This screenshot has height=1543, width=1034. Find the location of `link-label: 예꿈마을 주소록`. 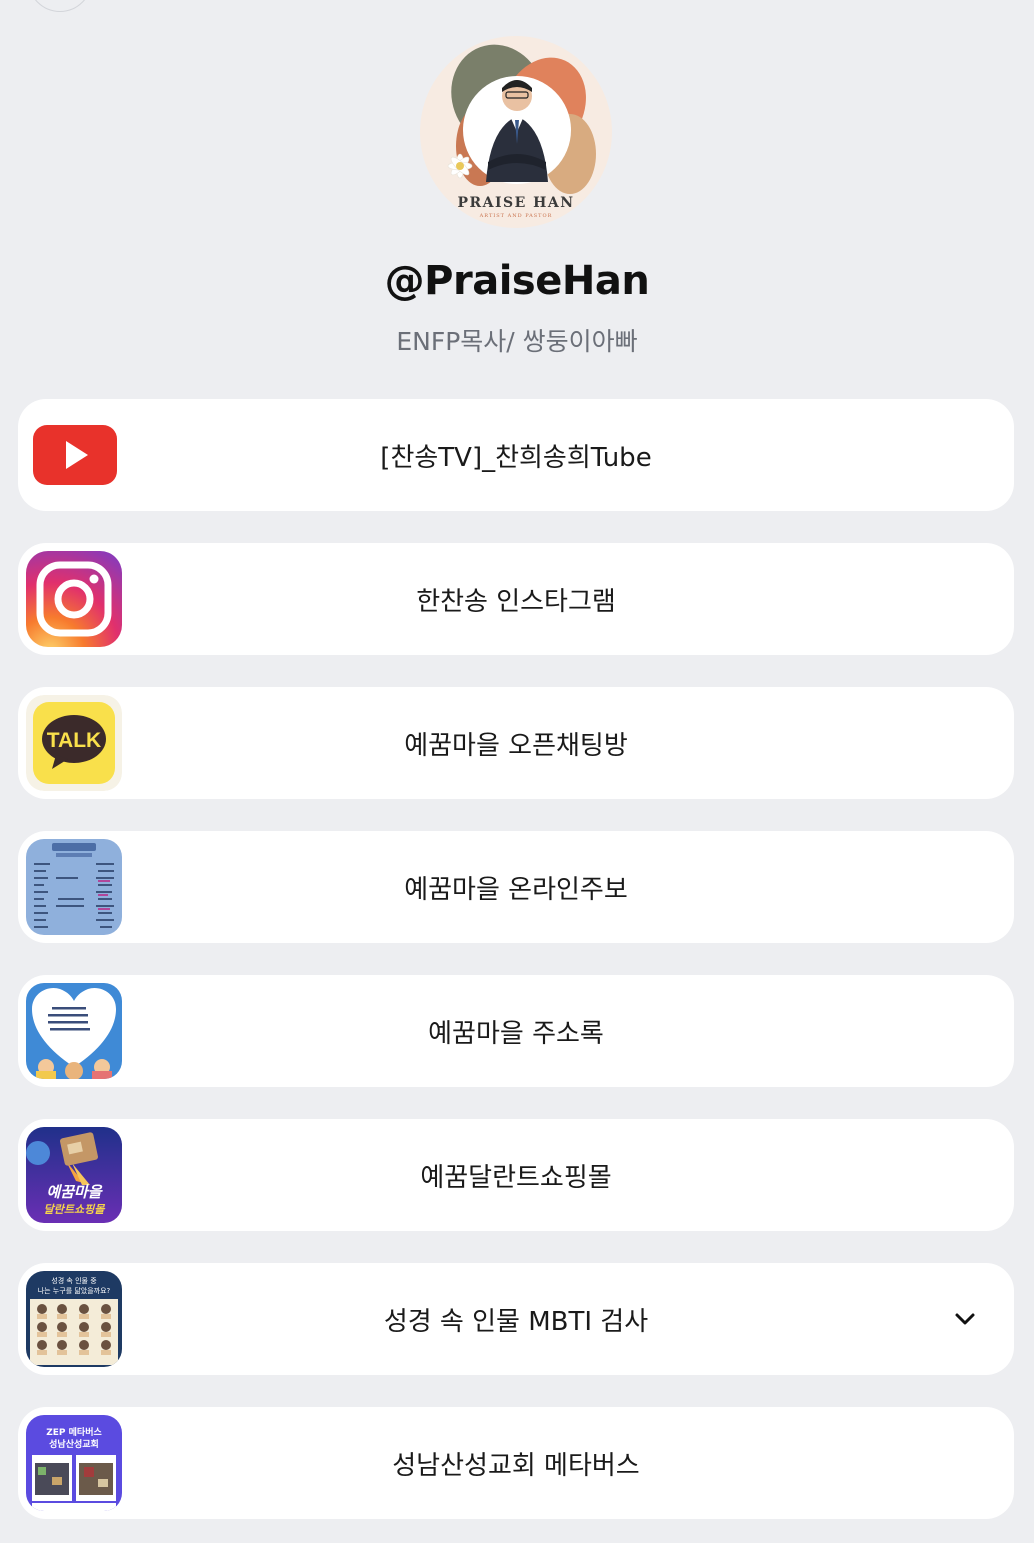

link-label: 예꿈마을 주소록 is located at coordinates (516, 1033).